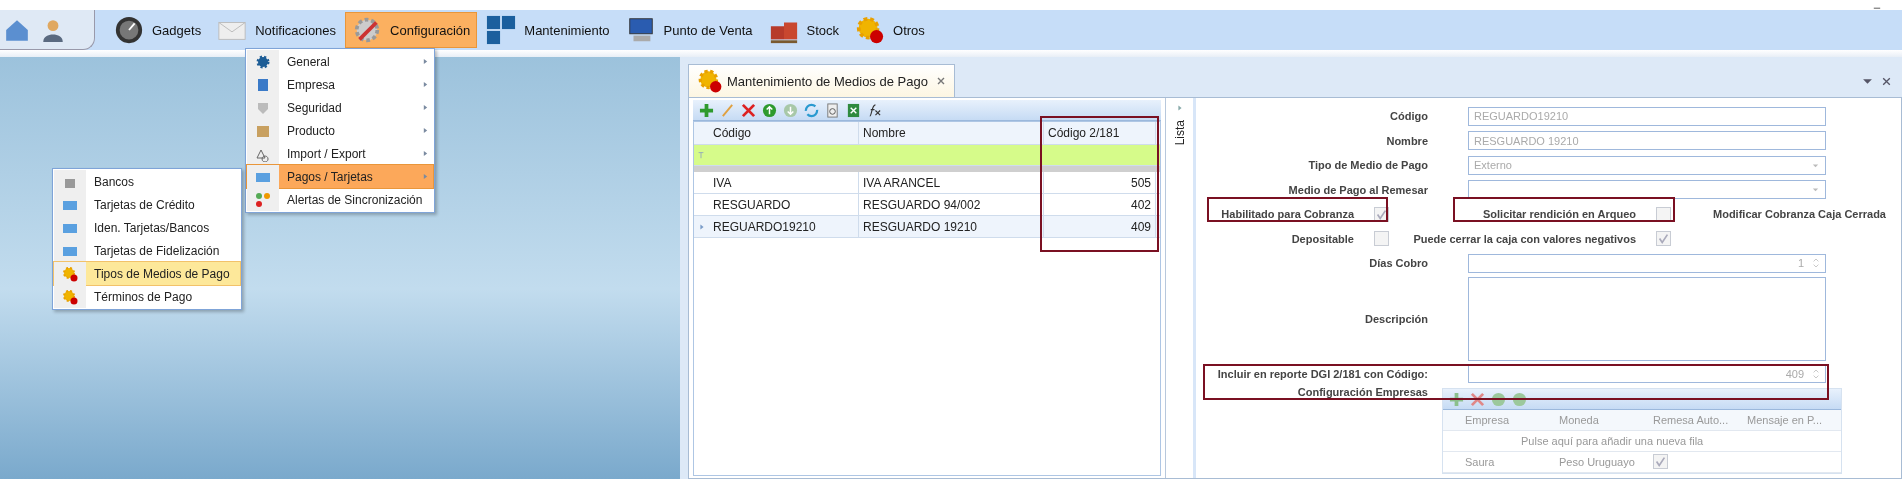 The image size is (1902, 479). Describe the element at coordinates (1322, 238) in the screenshot. I see `checkbox-label: Depositable` at that location.